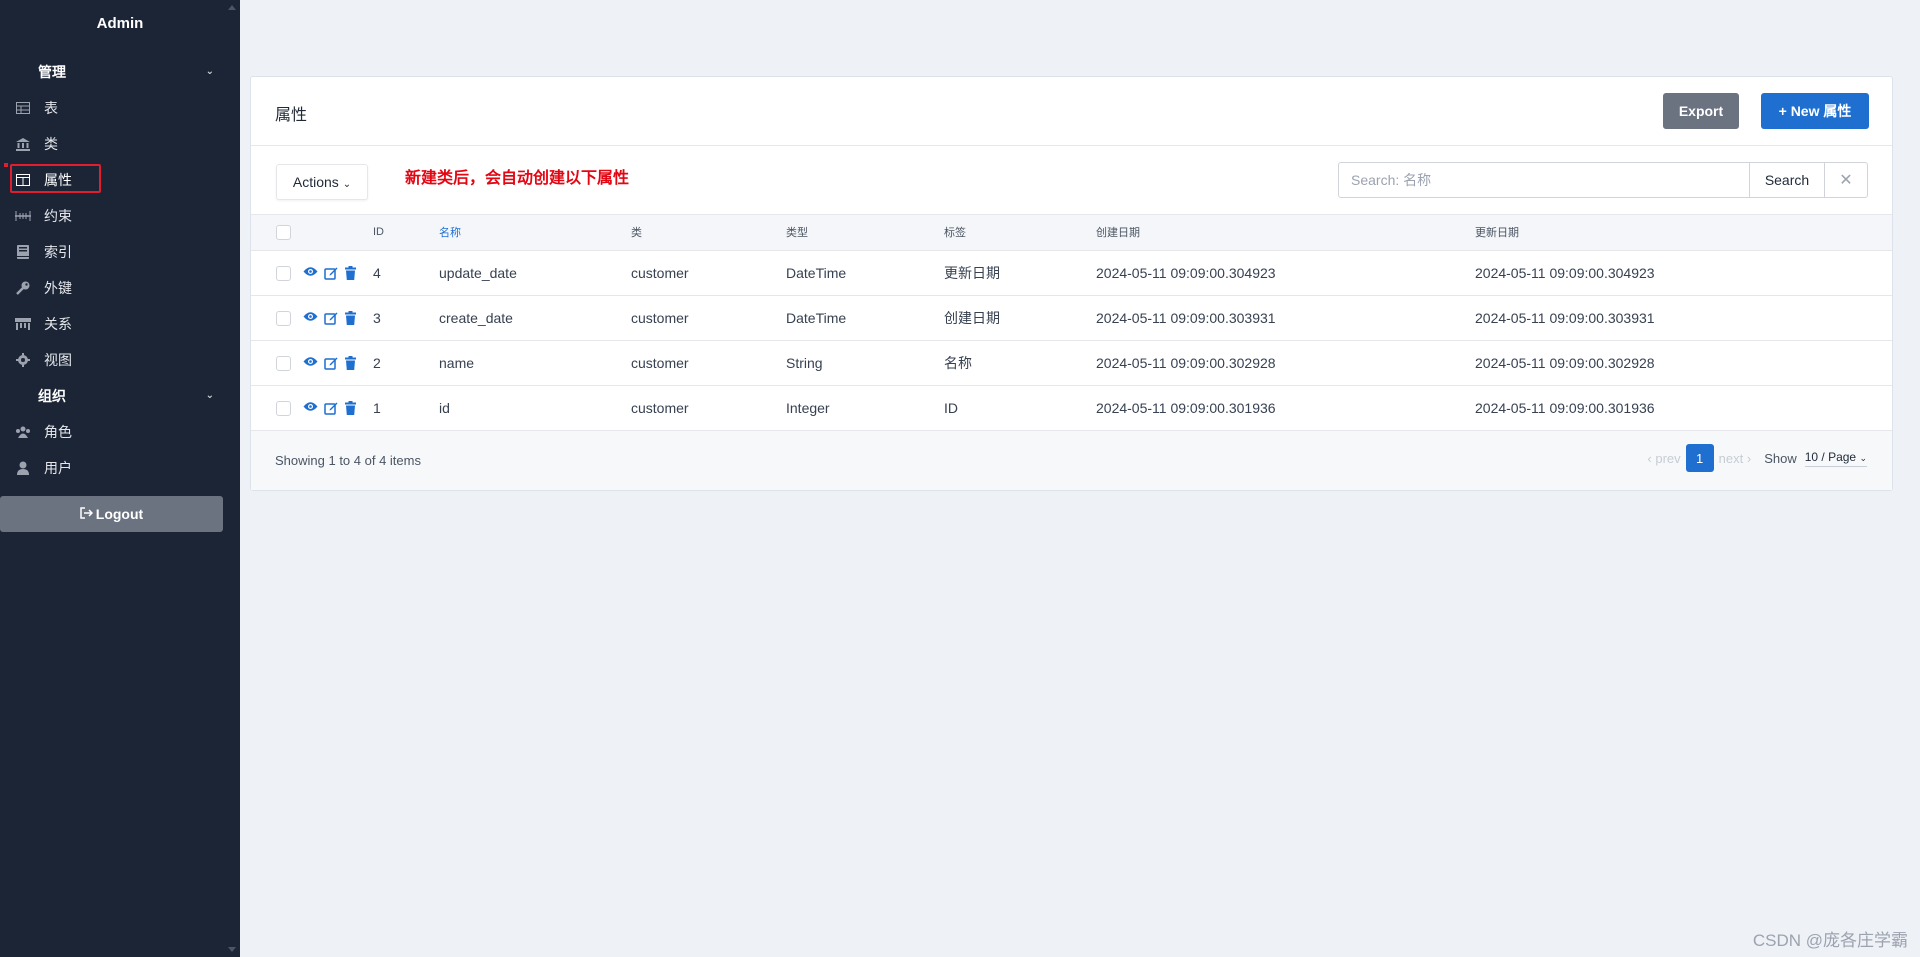 Image resolution: width=1920 pixels, height=957 pixels. I want to click on export-button: Export, so click(1701, 111).